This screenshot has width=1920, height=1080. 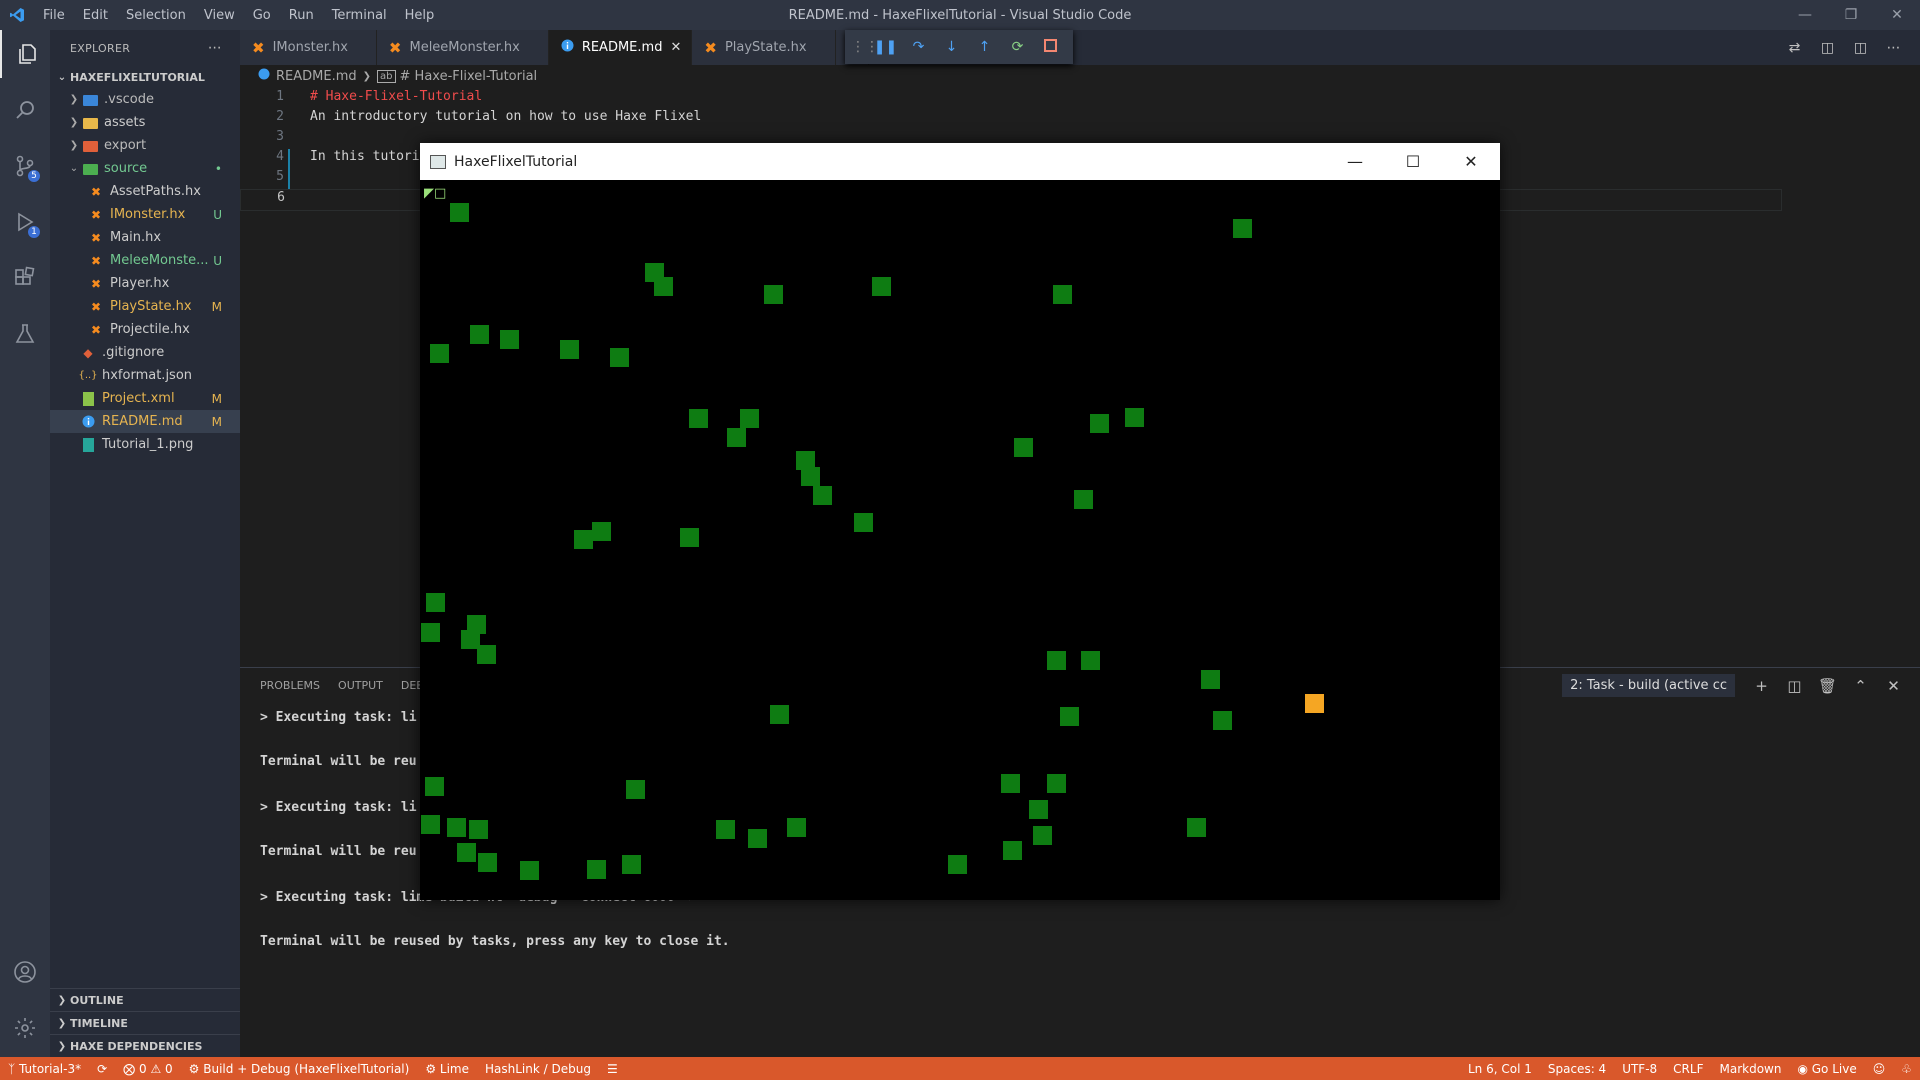 I want to click on language-status: Markdown, so click(x=1750, y=1069).